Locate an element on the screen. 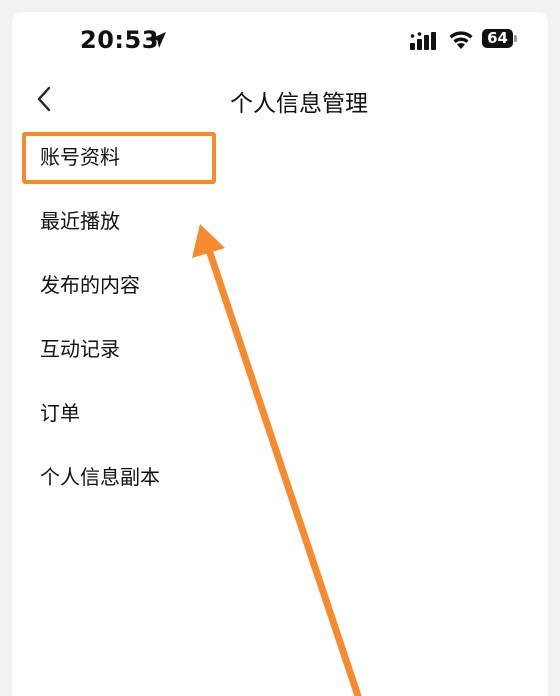 The height and width of the screenshot is (696, 560). nav-bar: 个人信息管理 is located at coordinates (280, 99).